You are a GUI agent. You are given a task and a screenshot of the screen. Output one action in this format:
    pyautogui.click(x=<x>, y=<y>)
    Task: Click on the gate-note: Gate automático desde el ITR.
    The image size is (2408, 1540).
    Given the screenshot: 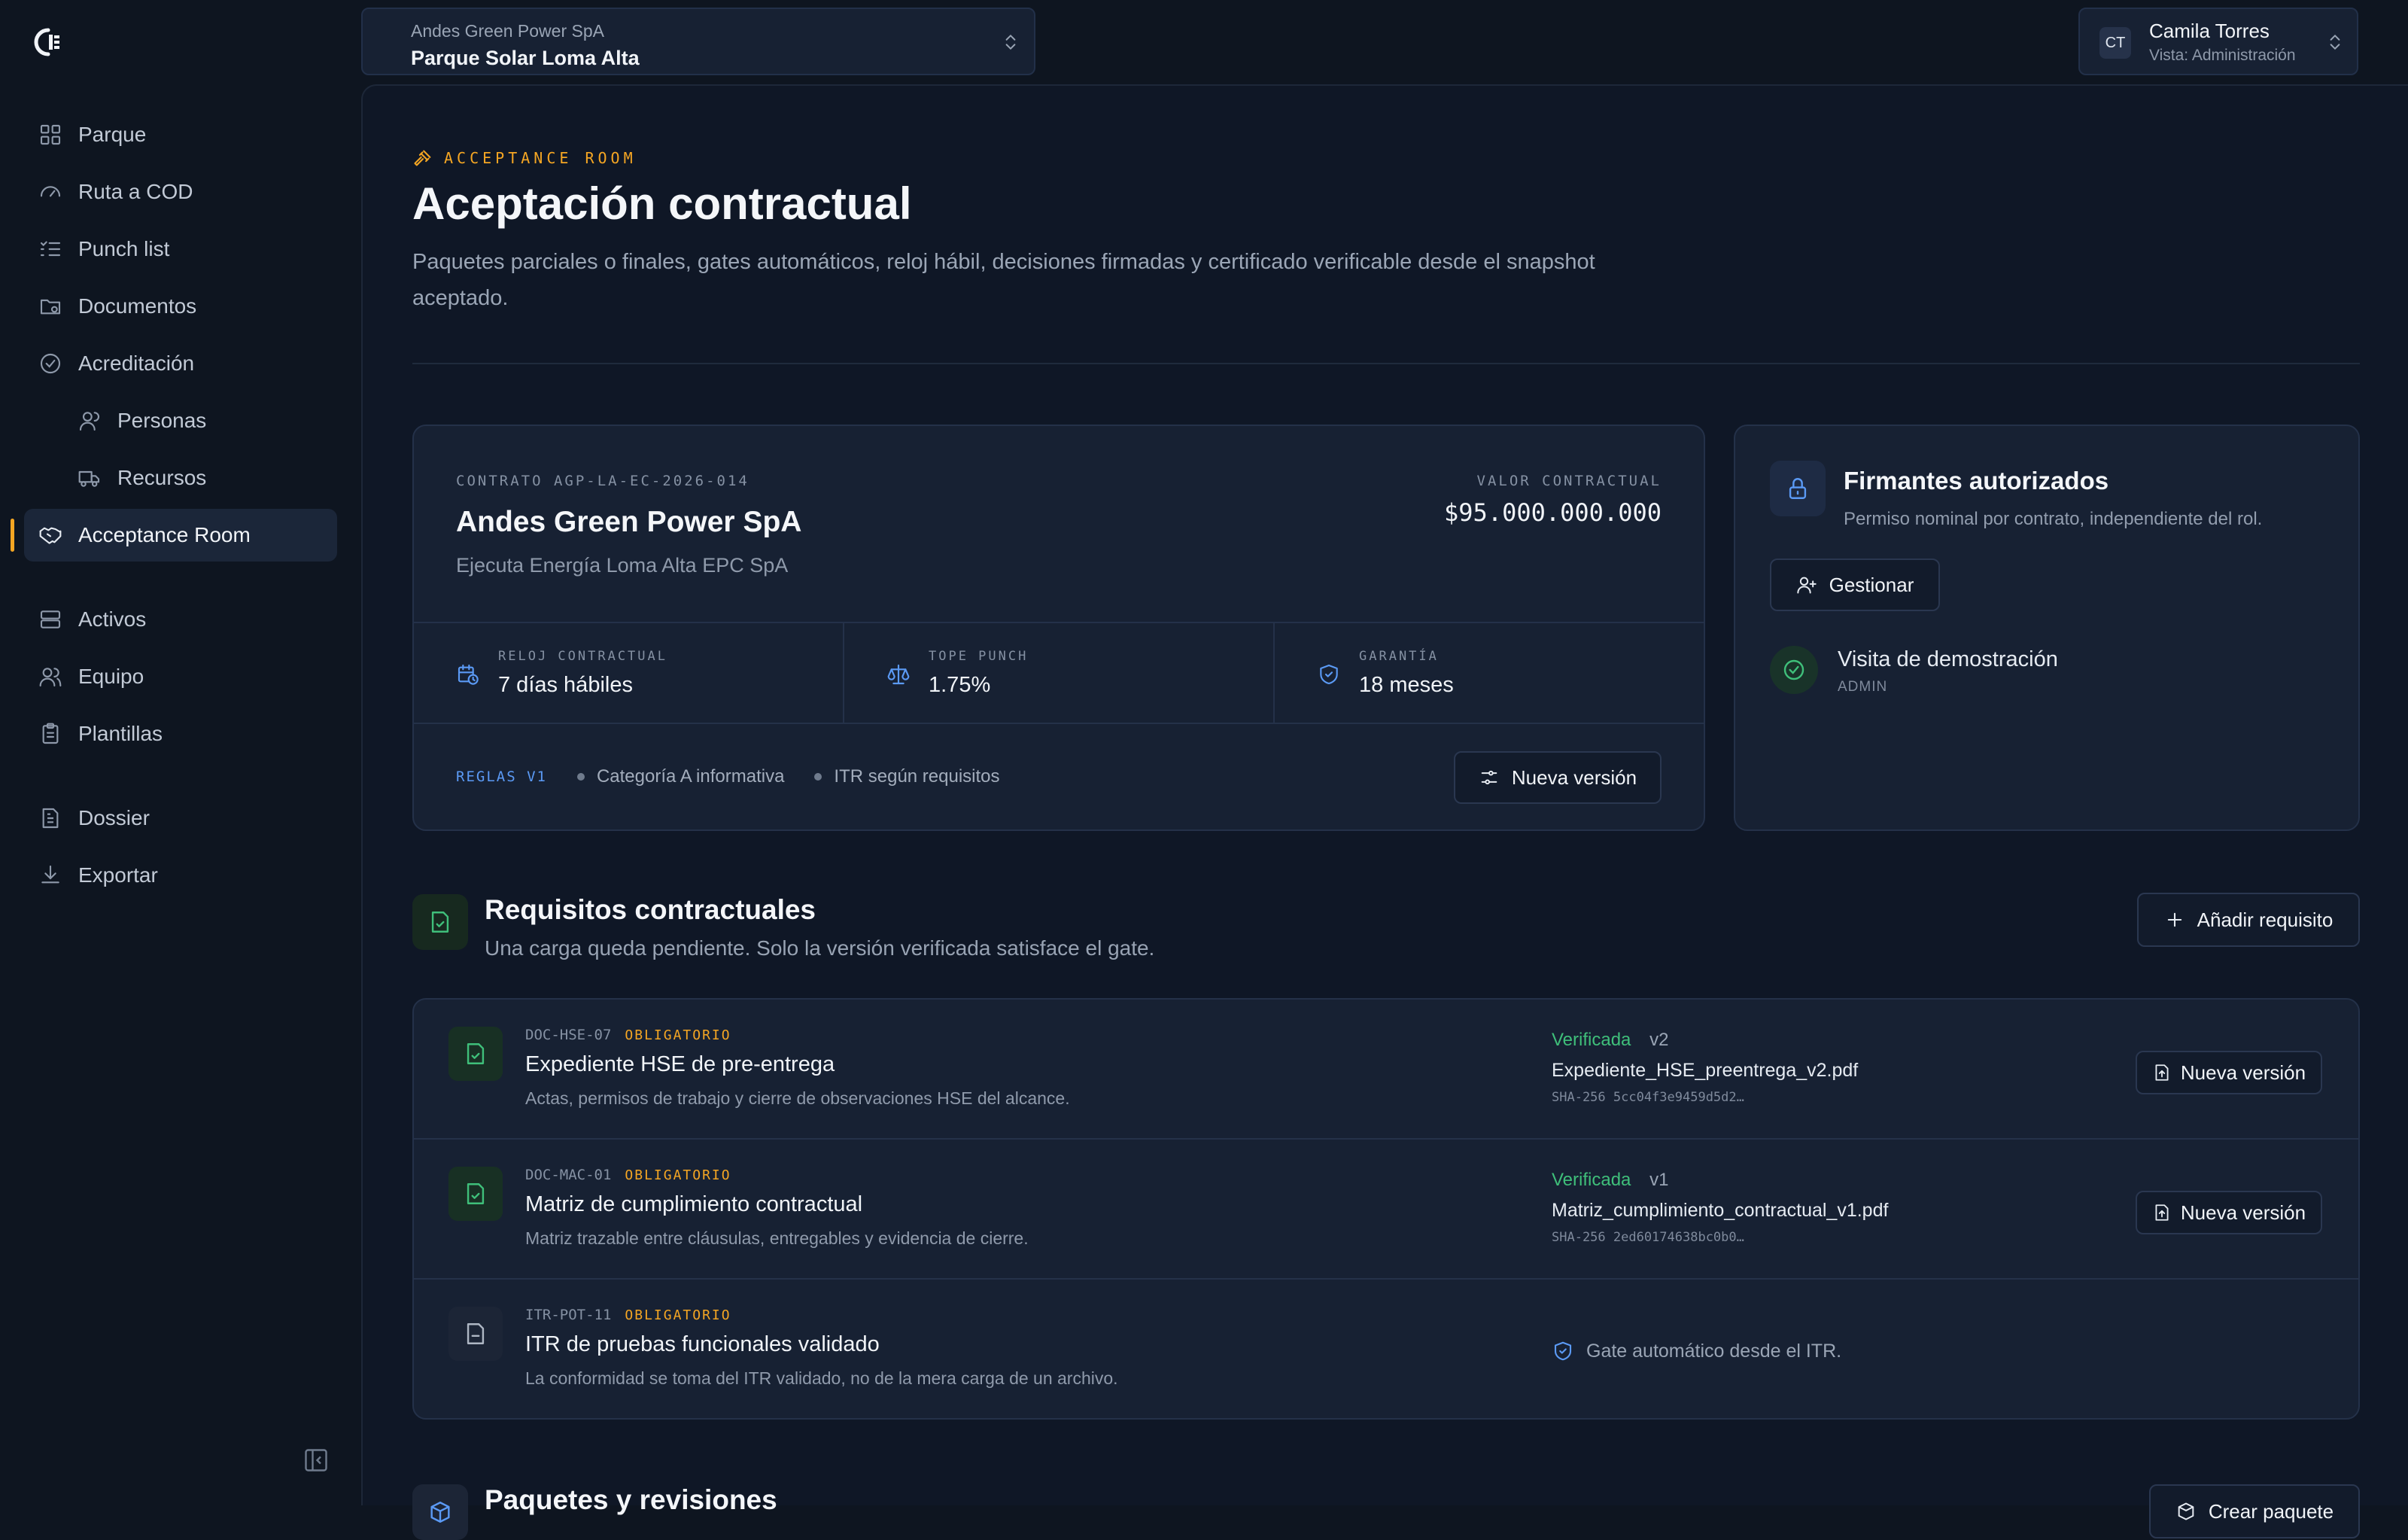 What is the action you would take?
    pyautogui.click(x=1696, y=1351)
    